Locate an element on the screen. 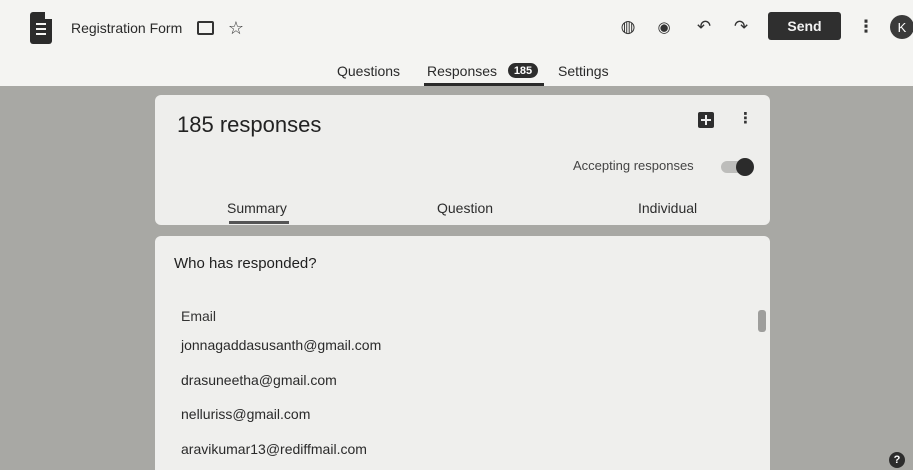 Image resolution: width=913 pixels, height=470 pixels. scrollbar is located at coordinates (762, 321).